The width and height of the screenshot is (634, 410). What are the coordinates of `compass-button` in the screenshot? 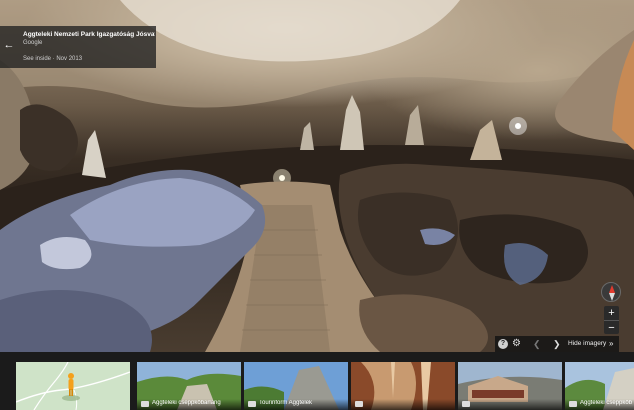 It's located at (611, 292).